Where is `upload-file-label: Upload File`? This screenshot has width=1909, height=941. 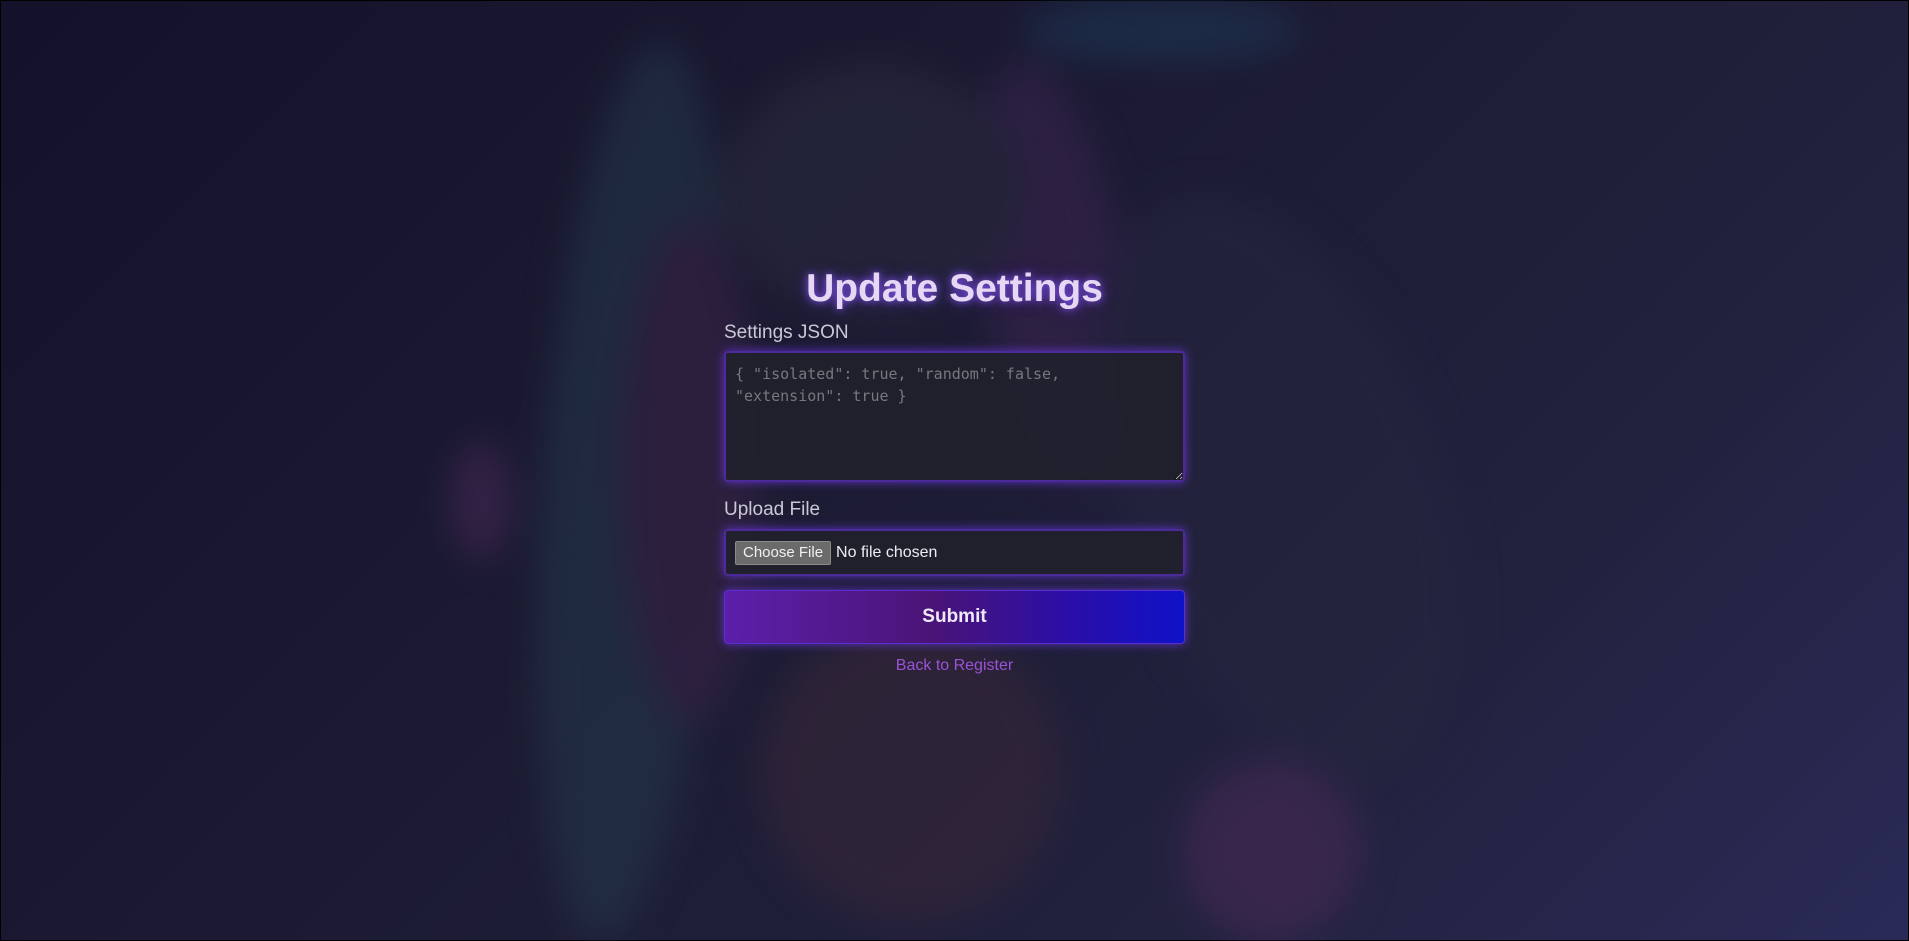
upload-file-label: Upload File is located at coordinates (772, 509).